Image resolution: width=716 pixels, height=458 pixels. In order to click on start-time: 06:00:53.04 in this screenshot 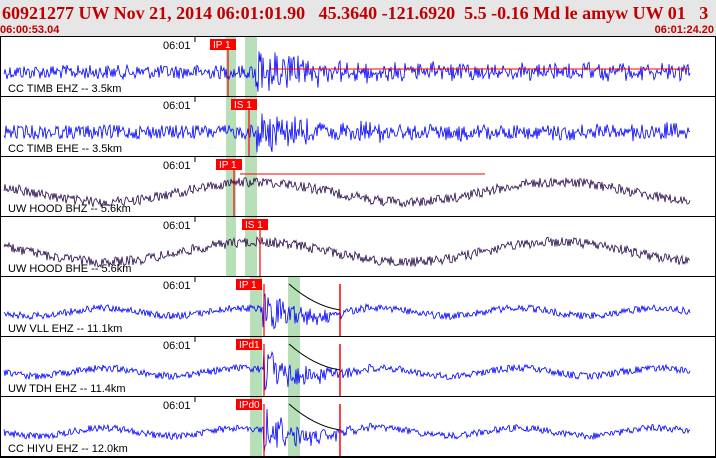, I will do `click(30, 30)`.